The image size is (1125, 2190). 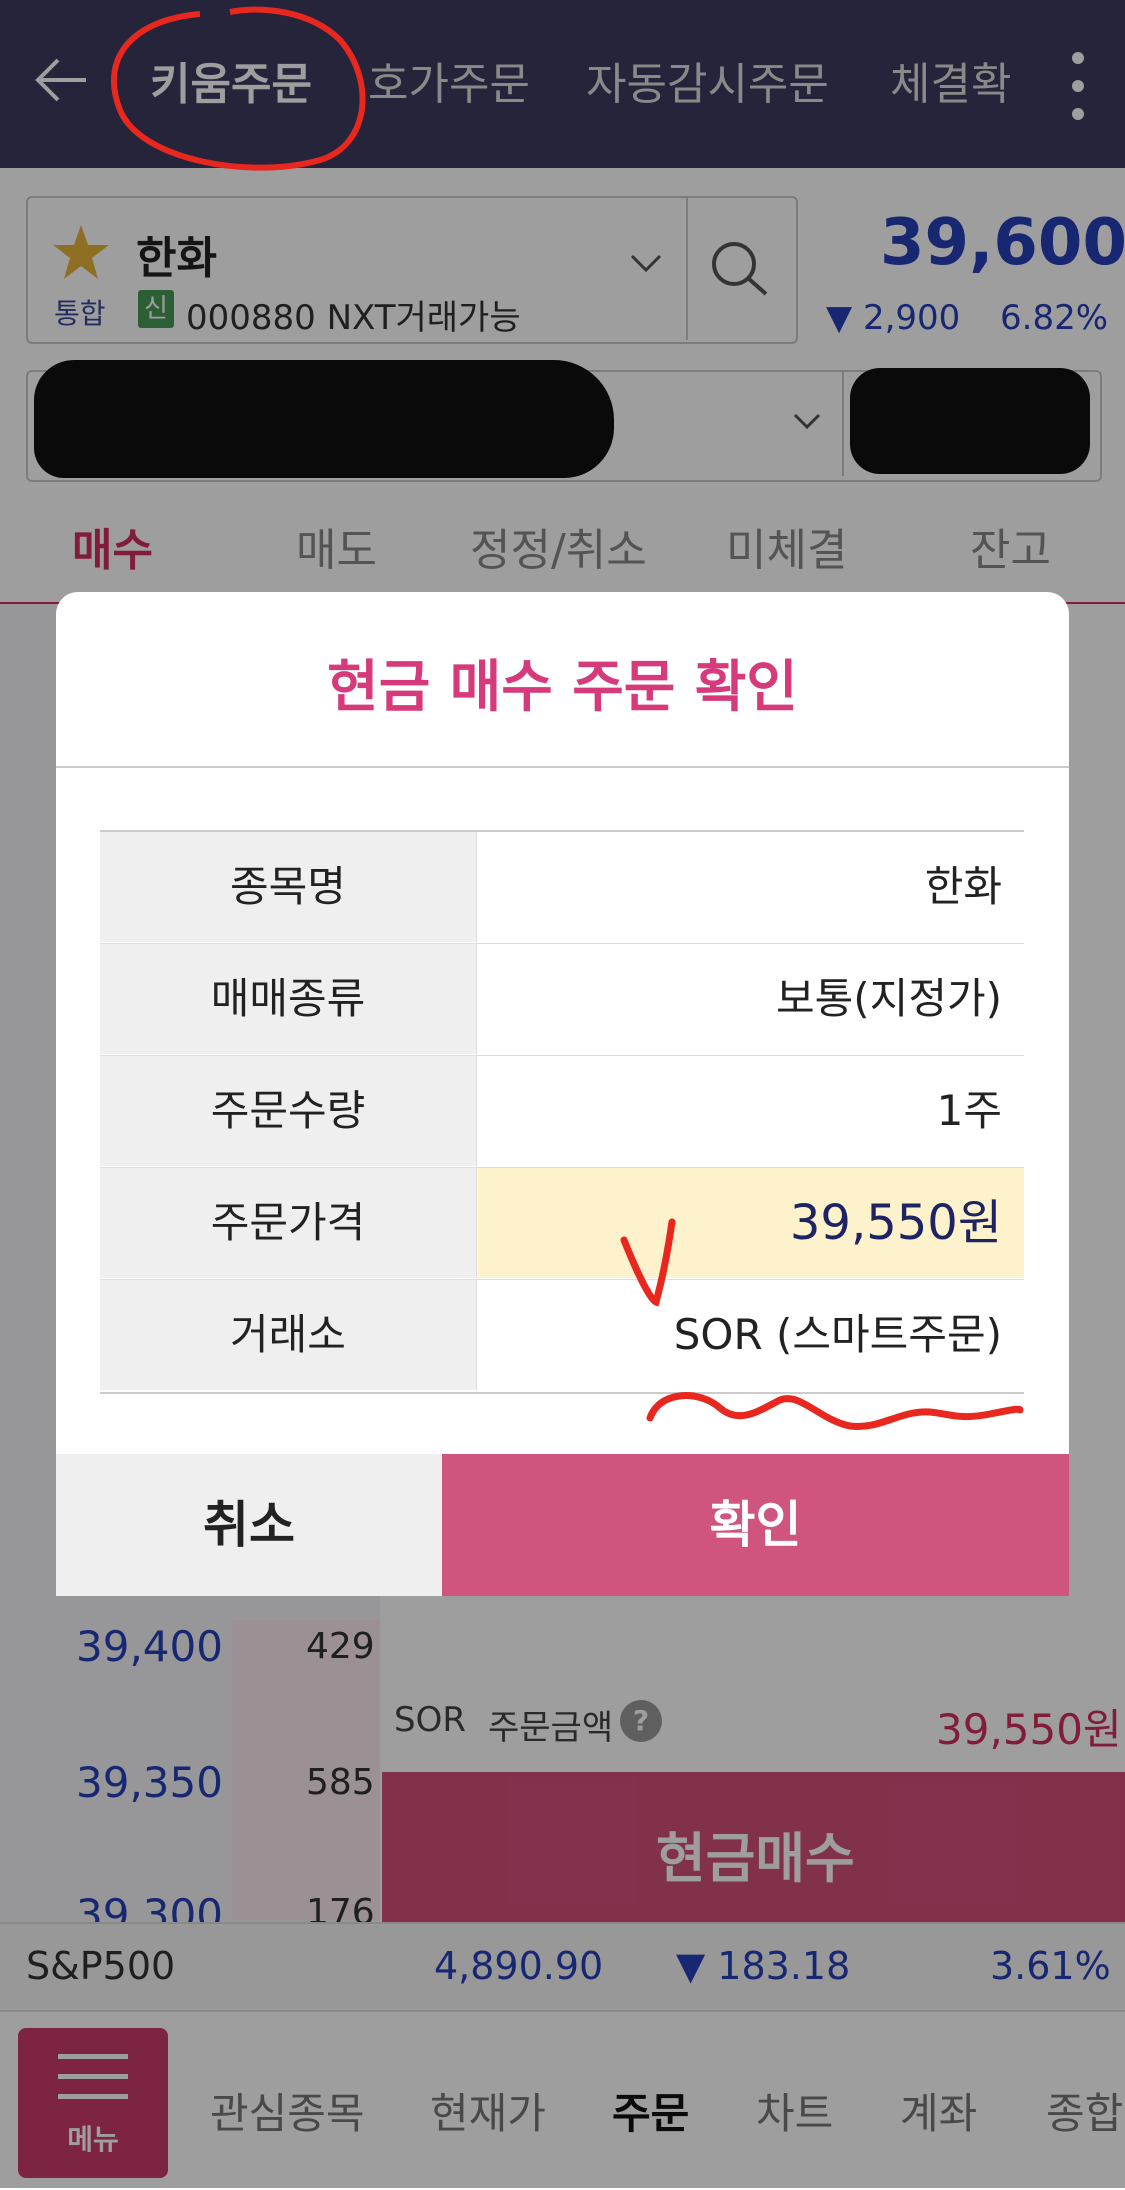 What do you see at coordinates (562, 767) in the screenshot?
I see `dialog-divider` at bounding box center [562, 767].